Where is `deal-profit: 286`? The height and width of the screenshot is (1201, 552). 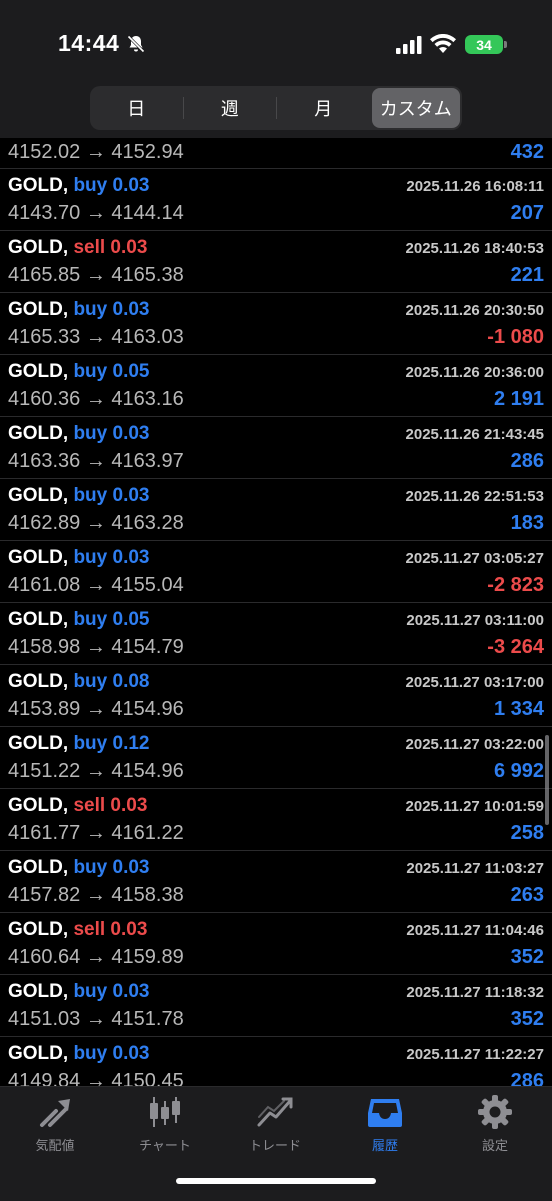 deal-profit: 286 is located at coordinates (527, 461).